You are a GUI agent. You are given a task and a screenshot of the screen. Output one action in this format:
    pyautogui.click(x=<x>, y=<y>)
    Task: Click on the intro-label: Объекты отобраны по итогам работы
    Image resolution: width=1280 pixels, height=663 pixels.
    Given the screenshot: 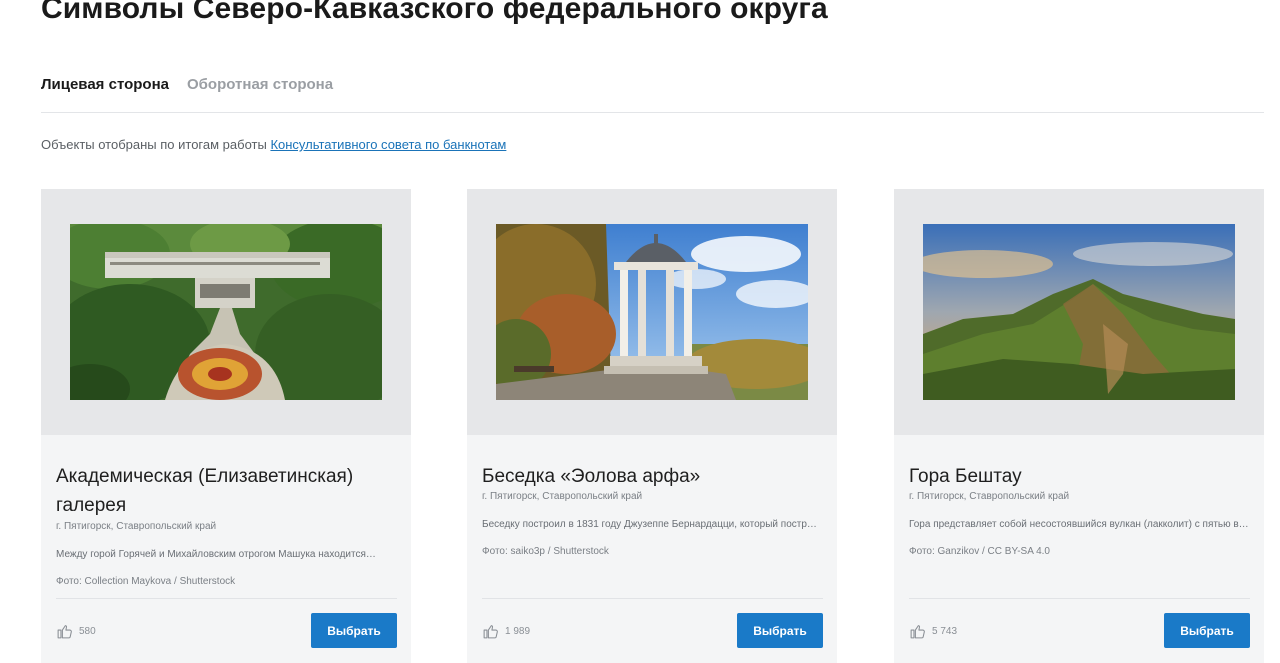 What is the action you would take?
    pyautogui.click(x=156, y=144)
    